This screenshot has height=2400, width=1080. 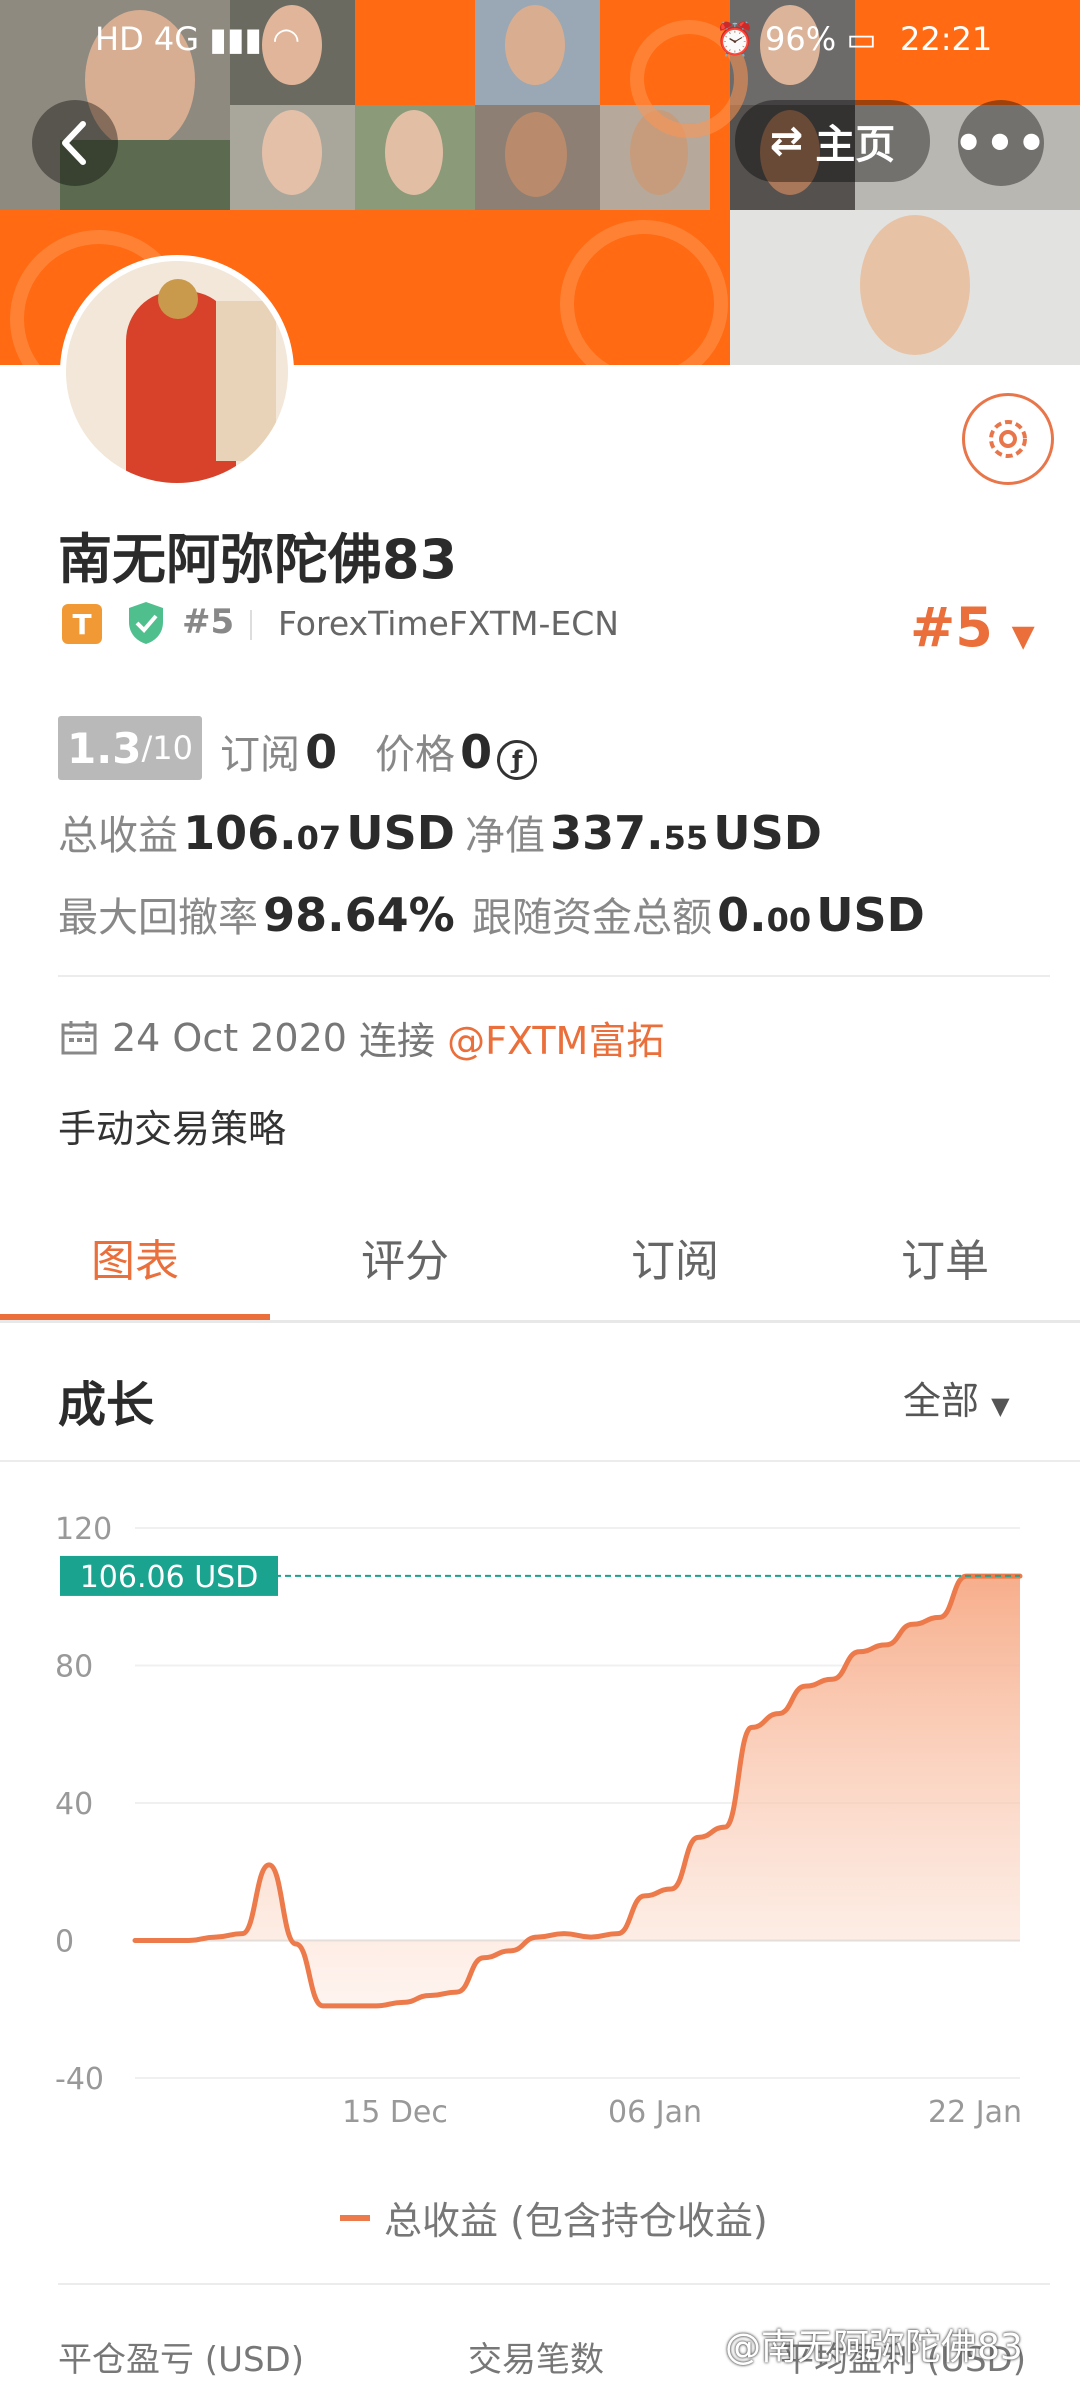 I want to click on calendar-icon, so click(x=79, y=1037).